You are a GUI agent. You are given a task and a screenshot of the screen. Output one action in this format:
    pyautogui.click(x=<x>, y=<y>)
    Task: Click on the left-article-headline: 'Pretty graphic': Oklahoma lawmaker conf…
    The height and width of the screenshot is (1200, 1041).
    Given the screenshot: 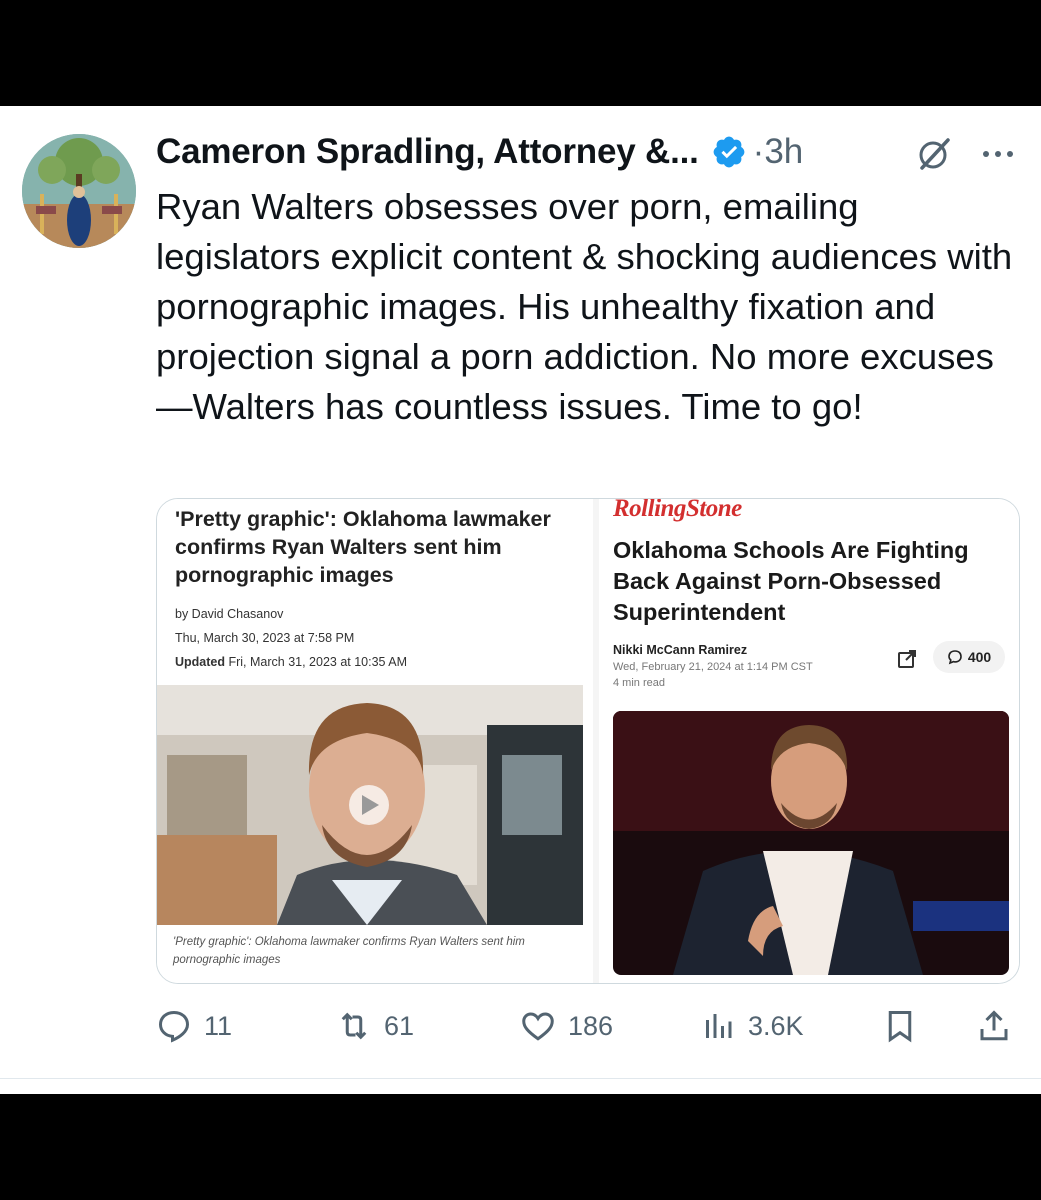 What is the action you would take?
    pyautogui.click(x=363, y=547)
    